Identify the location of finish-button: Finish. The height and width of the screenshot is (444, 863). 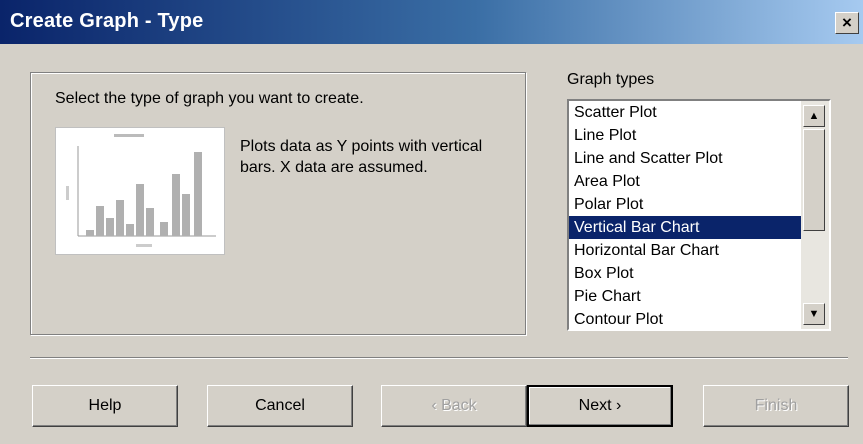
(776, 406).